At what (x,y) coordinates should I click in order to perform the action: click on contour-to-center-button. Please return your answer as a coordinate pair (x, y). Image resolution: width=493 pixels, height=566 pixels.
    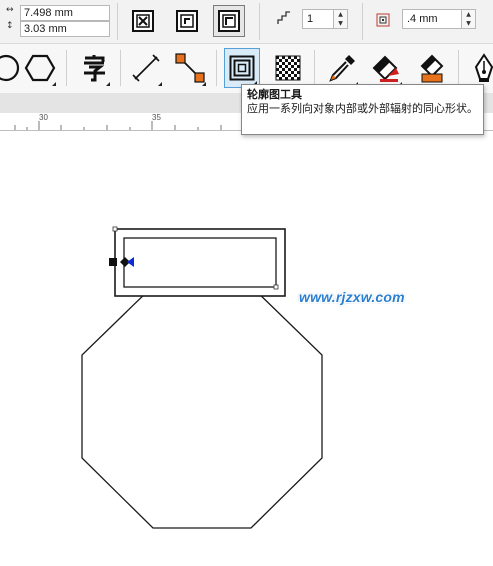
    Looking at the image, I should click on (143, 21).